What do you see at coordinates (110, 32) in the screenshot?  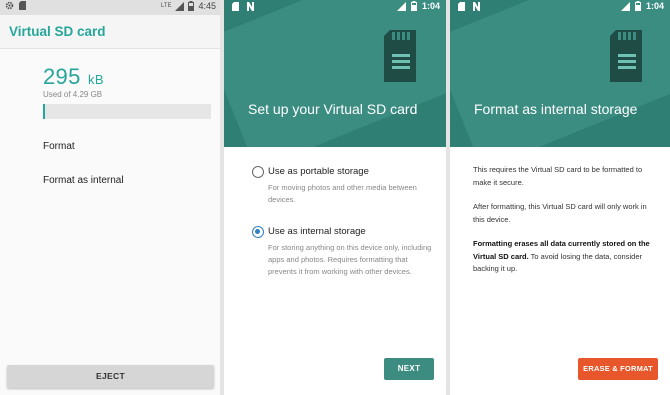 I see `app-bar: Virtual SD card` at bounding box center [110, 32].